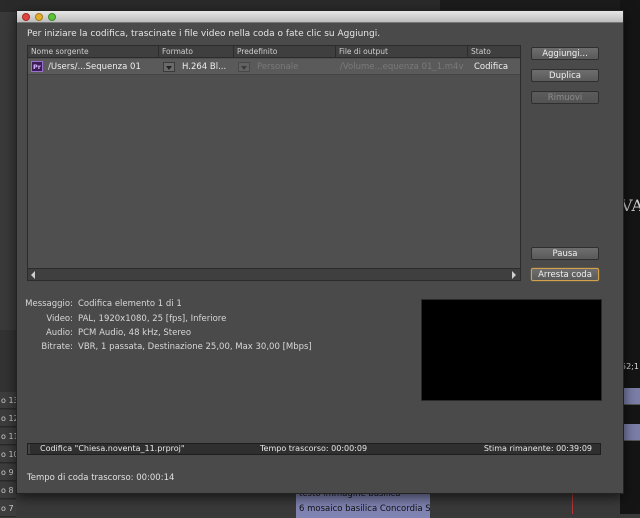 The height and width of the screenshot is (518, 640). Describe the element at coordinates (8, 490) in the screenshot. I see `background-track-label: o 8` at that location.